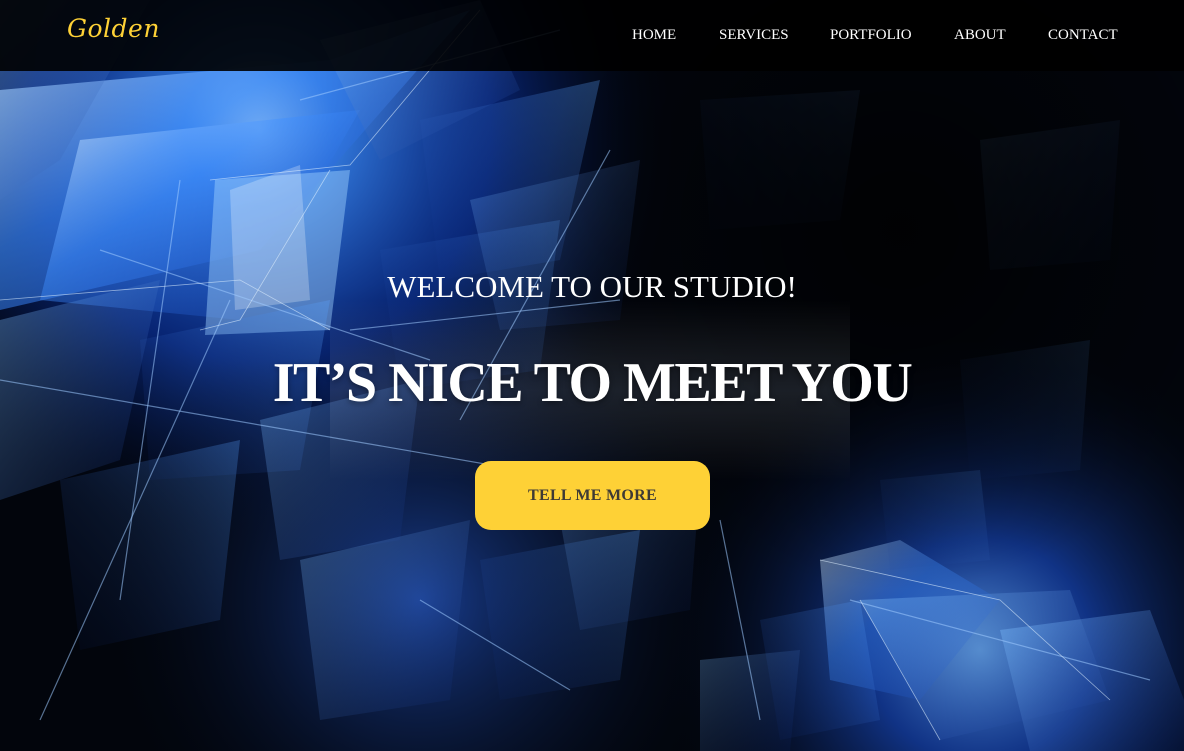  Describe the element at coordinates (592, 495) in the screenshot. I see `tell-me-more-button: TELL ME MORE` at that location.